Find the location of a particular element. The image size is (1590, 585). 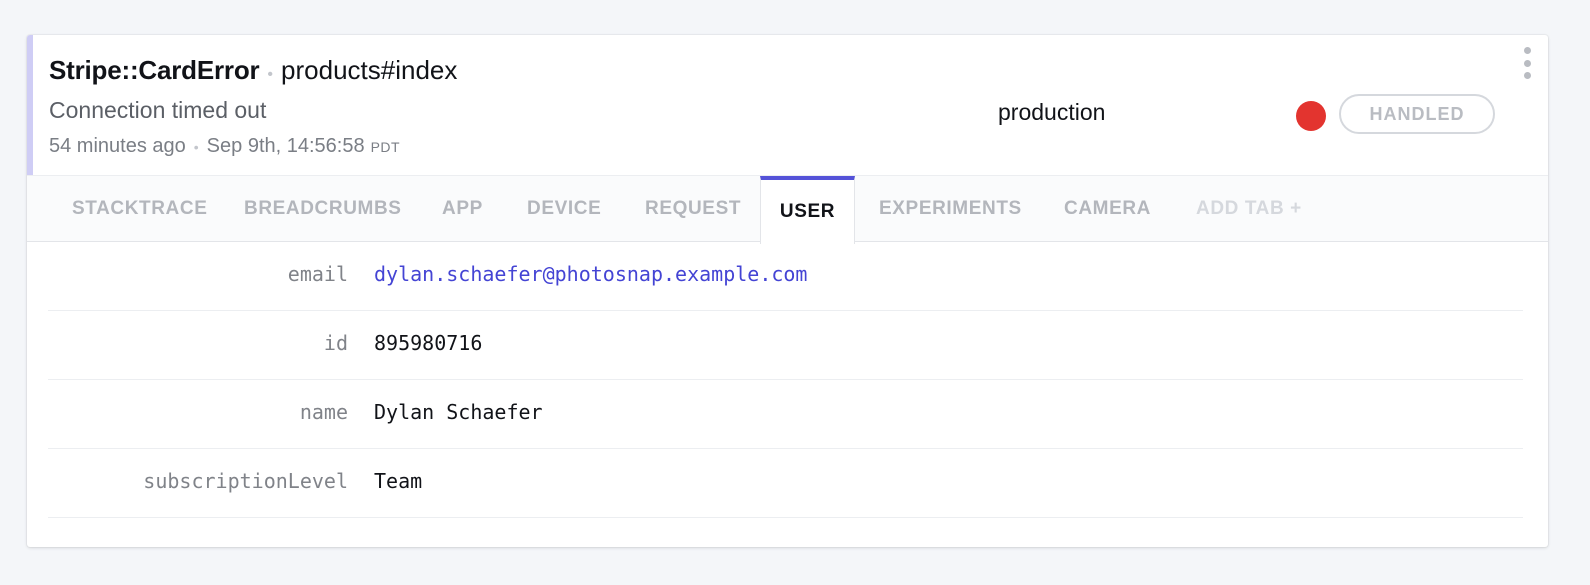

tab-user: USER is located at coordinates (807, 210).